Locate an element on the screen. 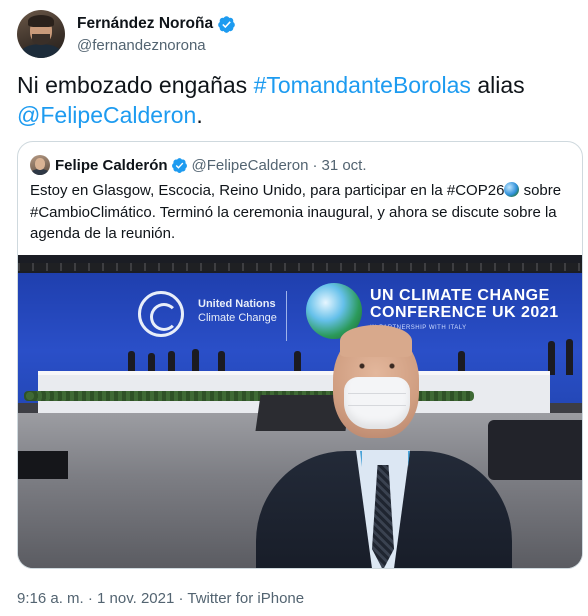 The image size is (588, 616). person-eyes is located at coordinates (377, 366).